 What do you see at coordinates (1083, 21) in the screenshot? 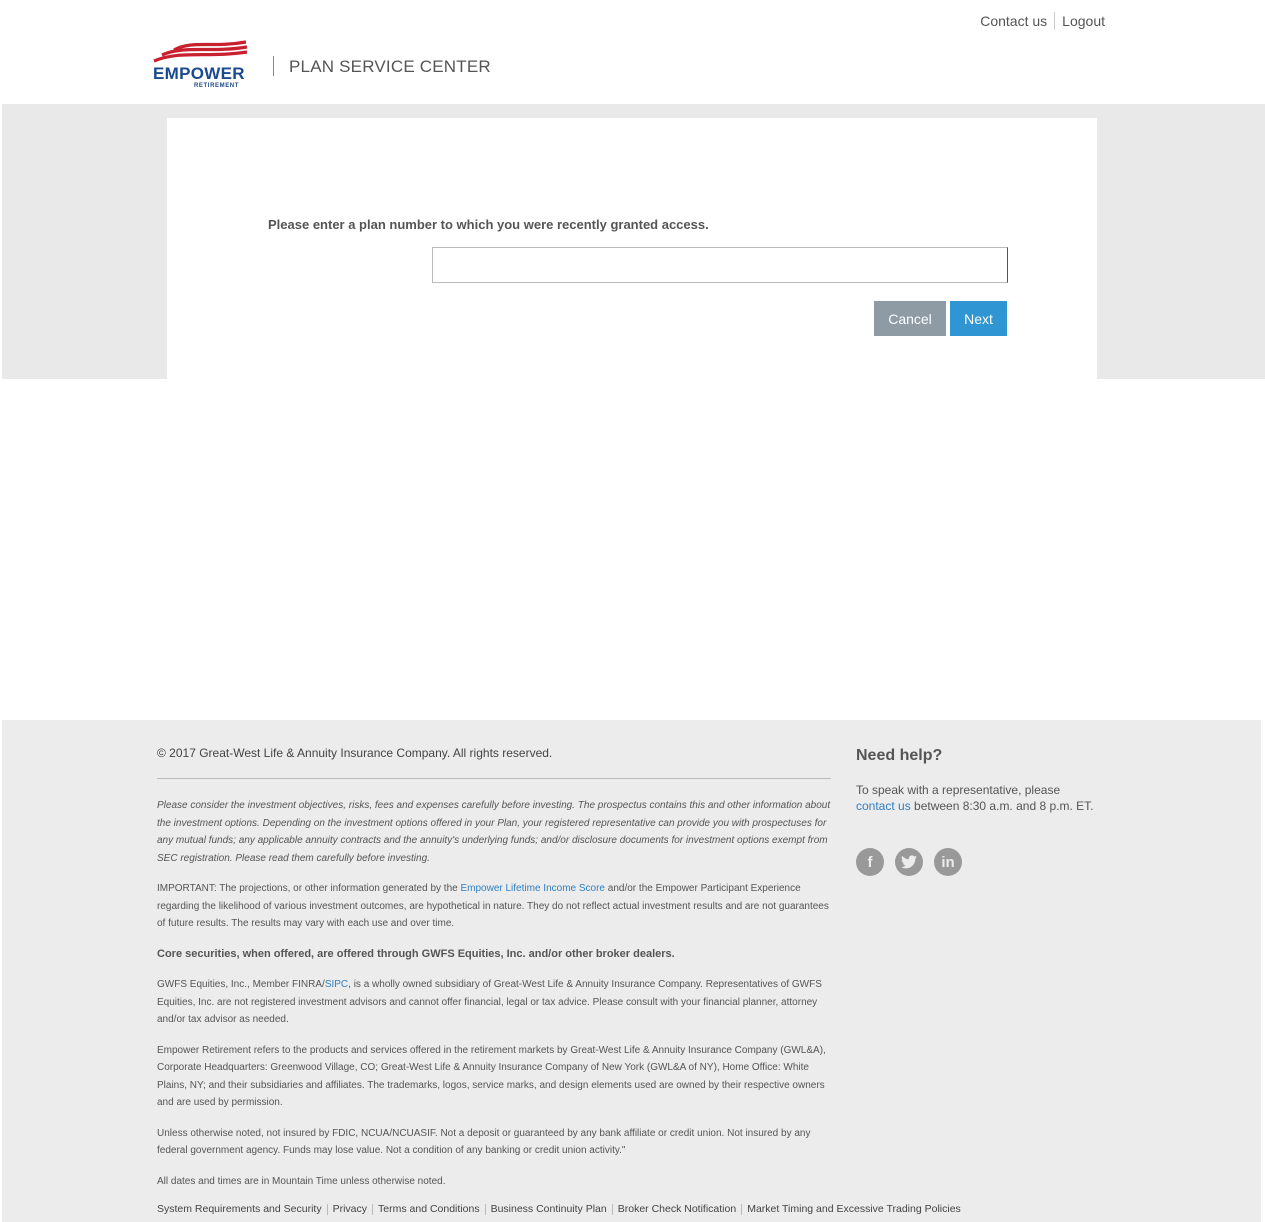
I see `logout-link: Logout` at bounding box center [1083, 21].